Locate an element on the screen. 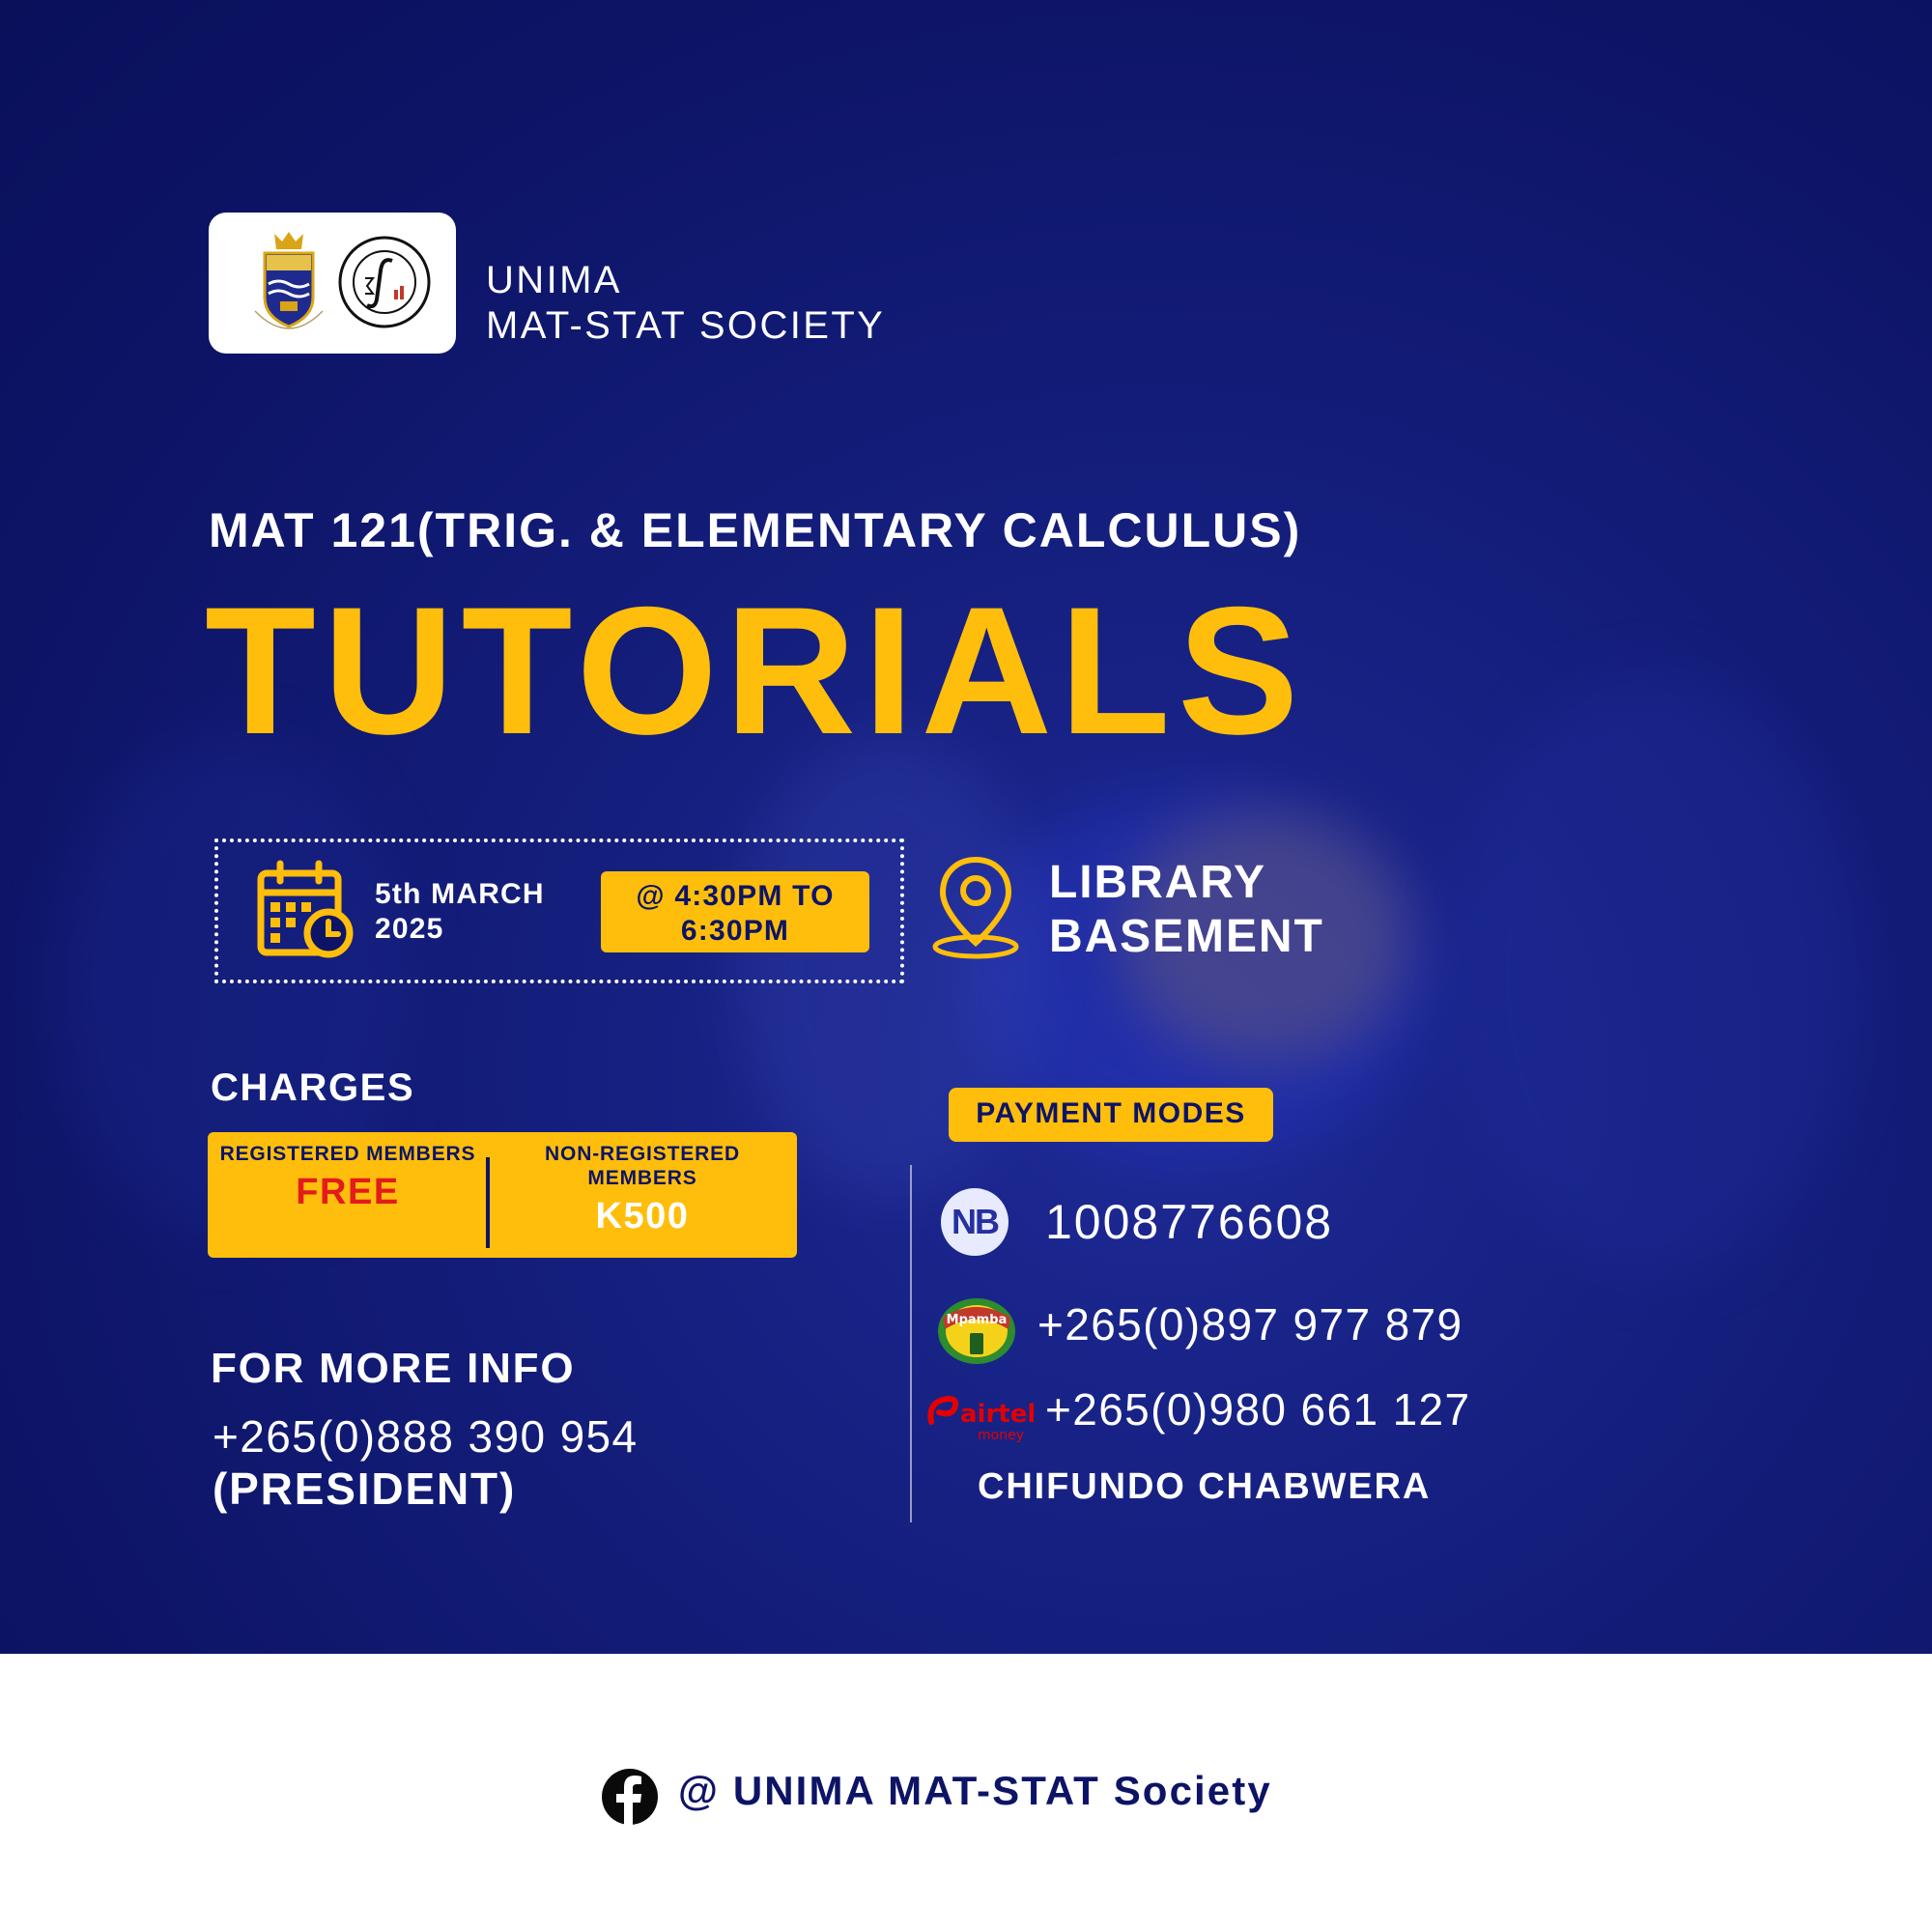 This screenshot has height=1932, width=1932. mpamba-logo-icon: Mpamba is located at coordinates (976, 1331).